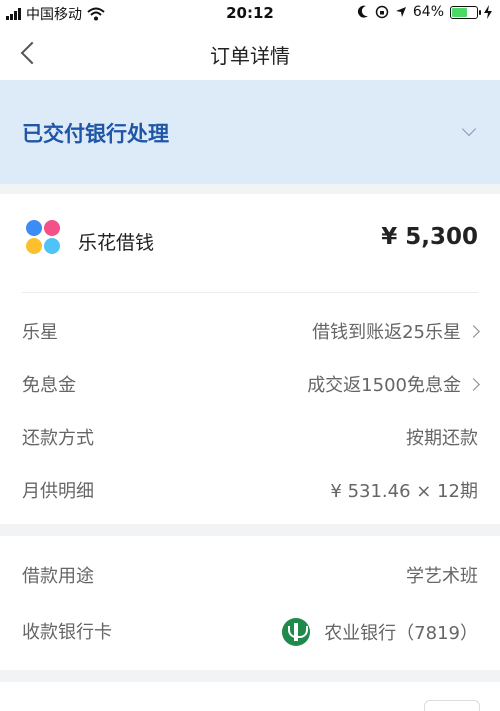  What do you see at coordinates (250, 696) in the screenshot?
I see `bottom-card` at bounding box center [250, 696].